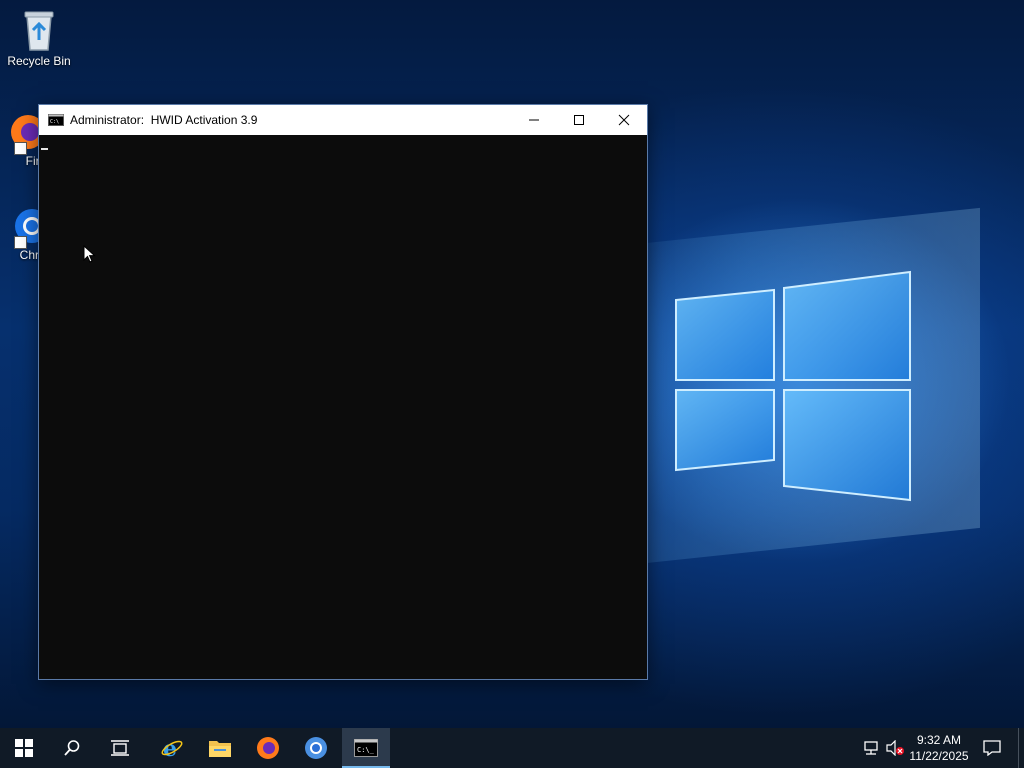  Describe the element at coordinates (939, 756) in the screenshot. I see `clock-date: 11/22/2025` at that location.